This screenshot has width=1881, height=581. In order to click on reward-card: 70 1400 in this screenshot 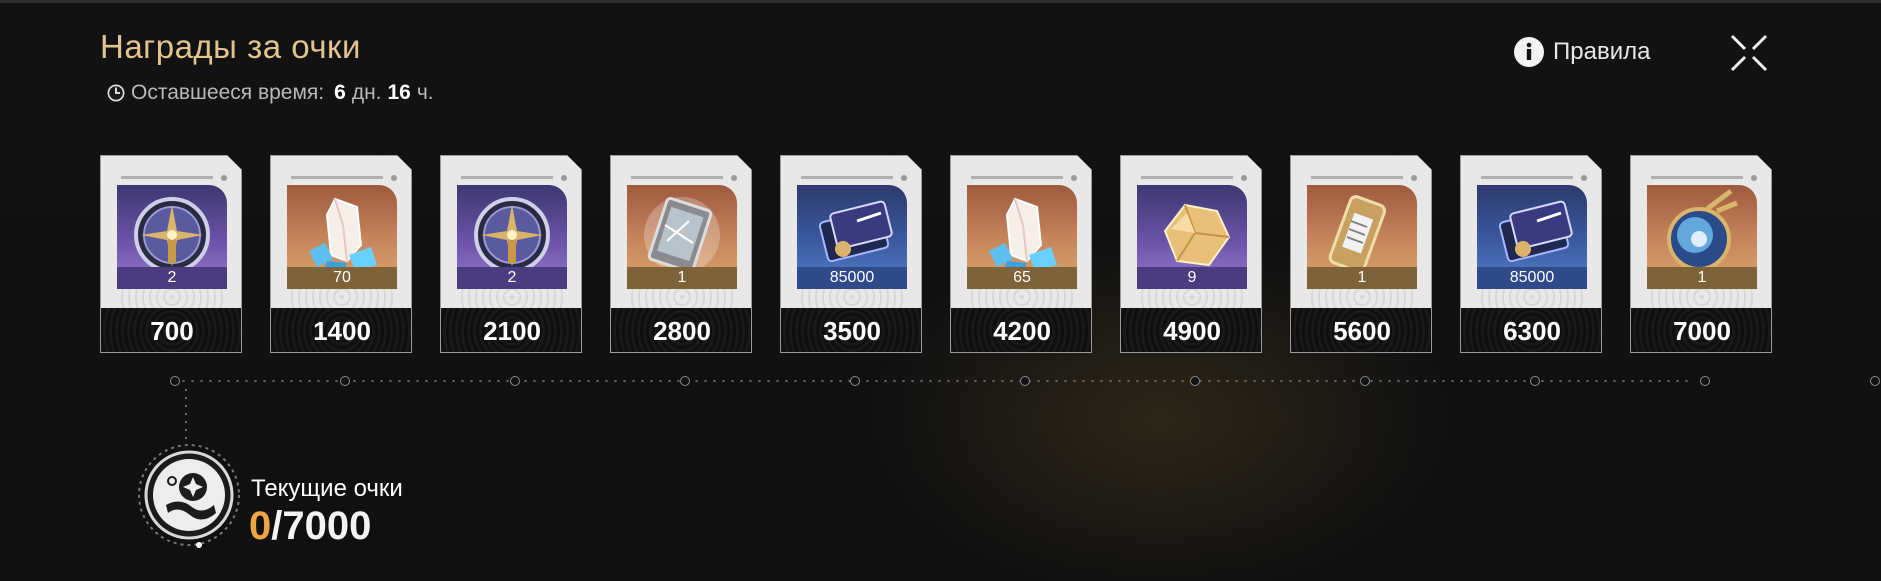, I will do `click(341, 254)`.